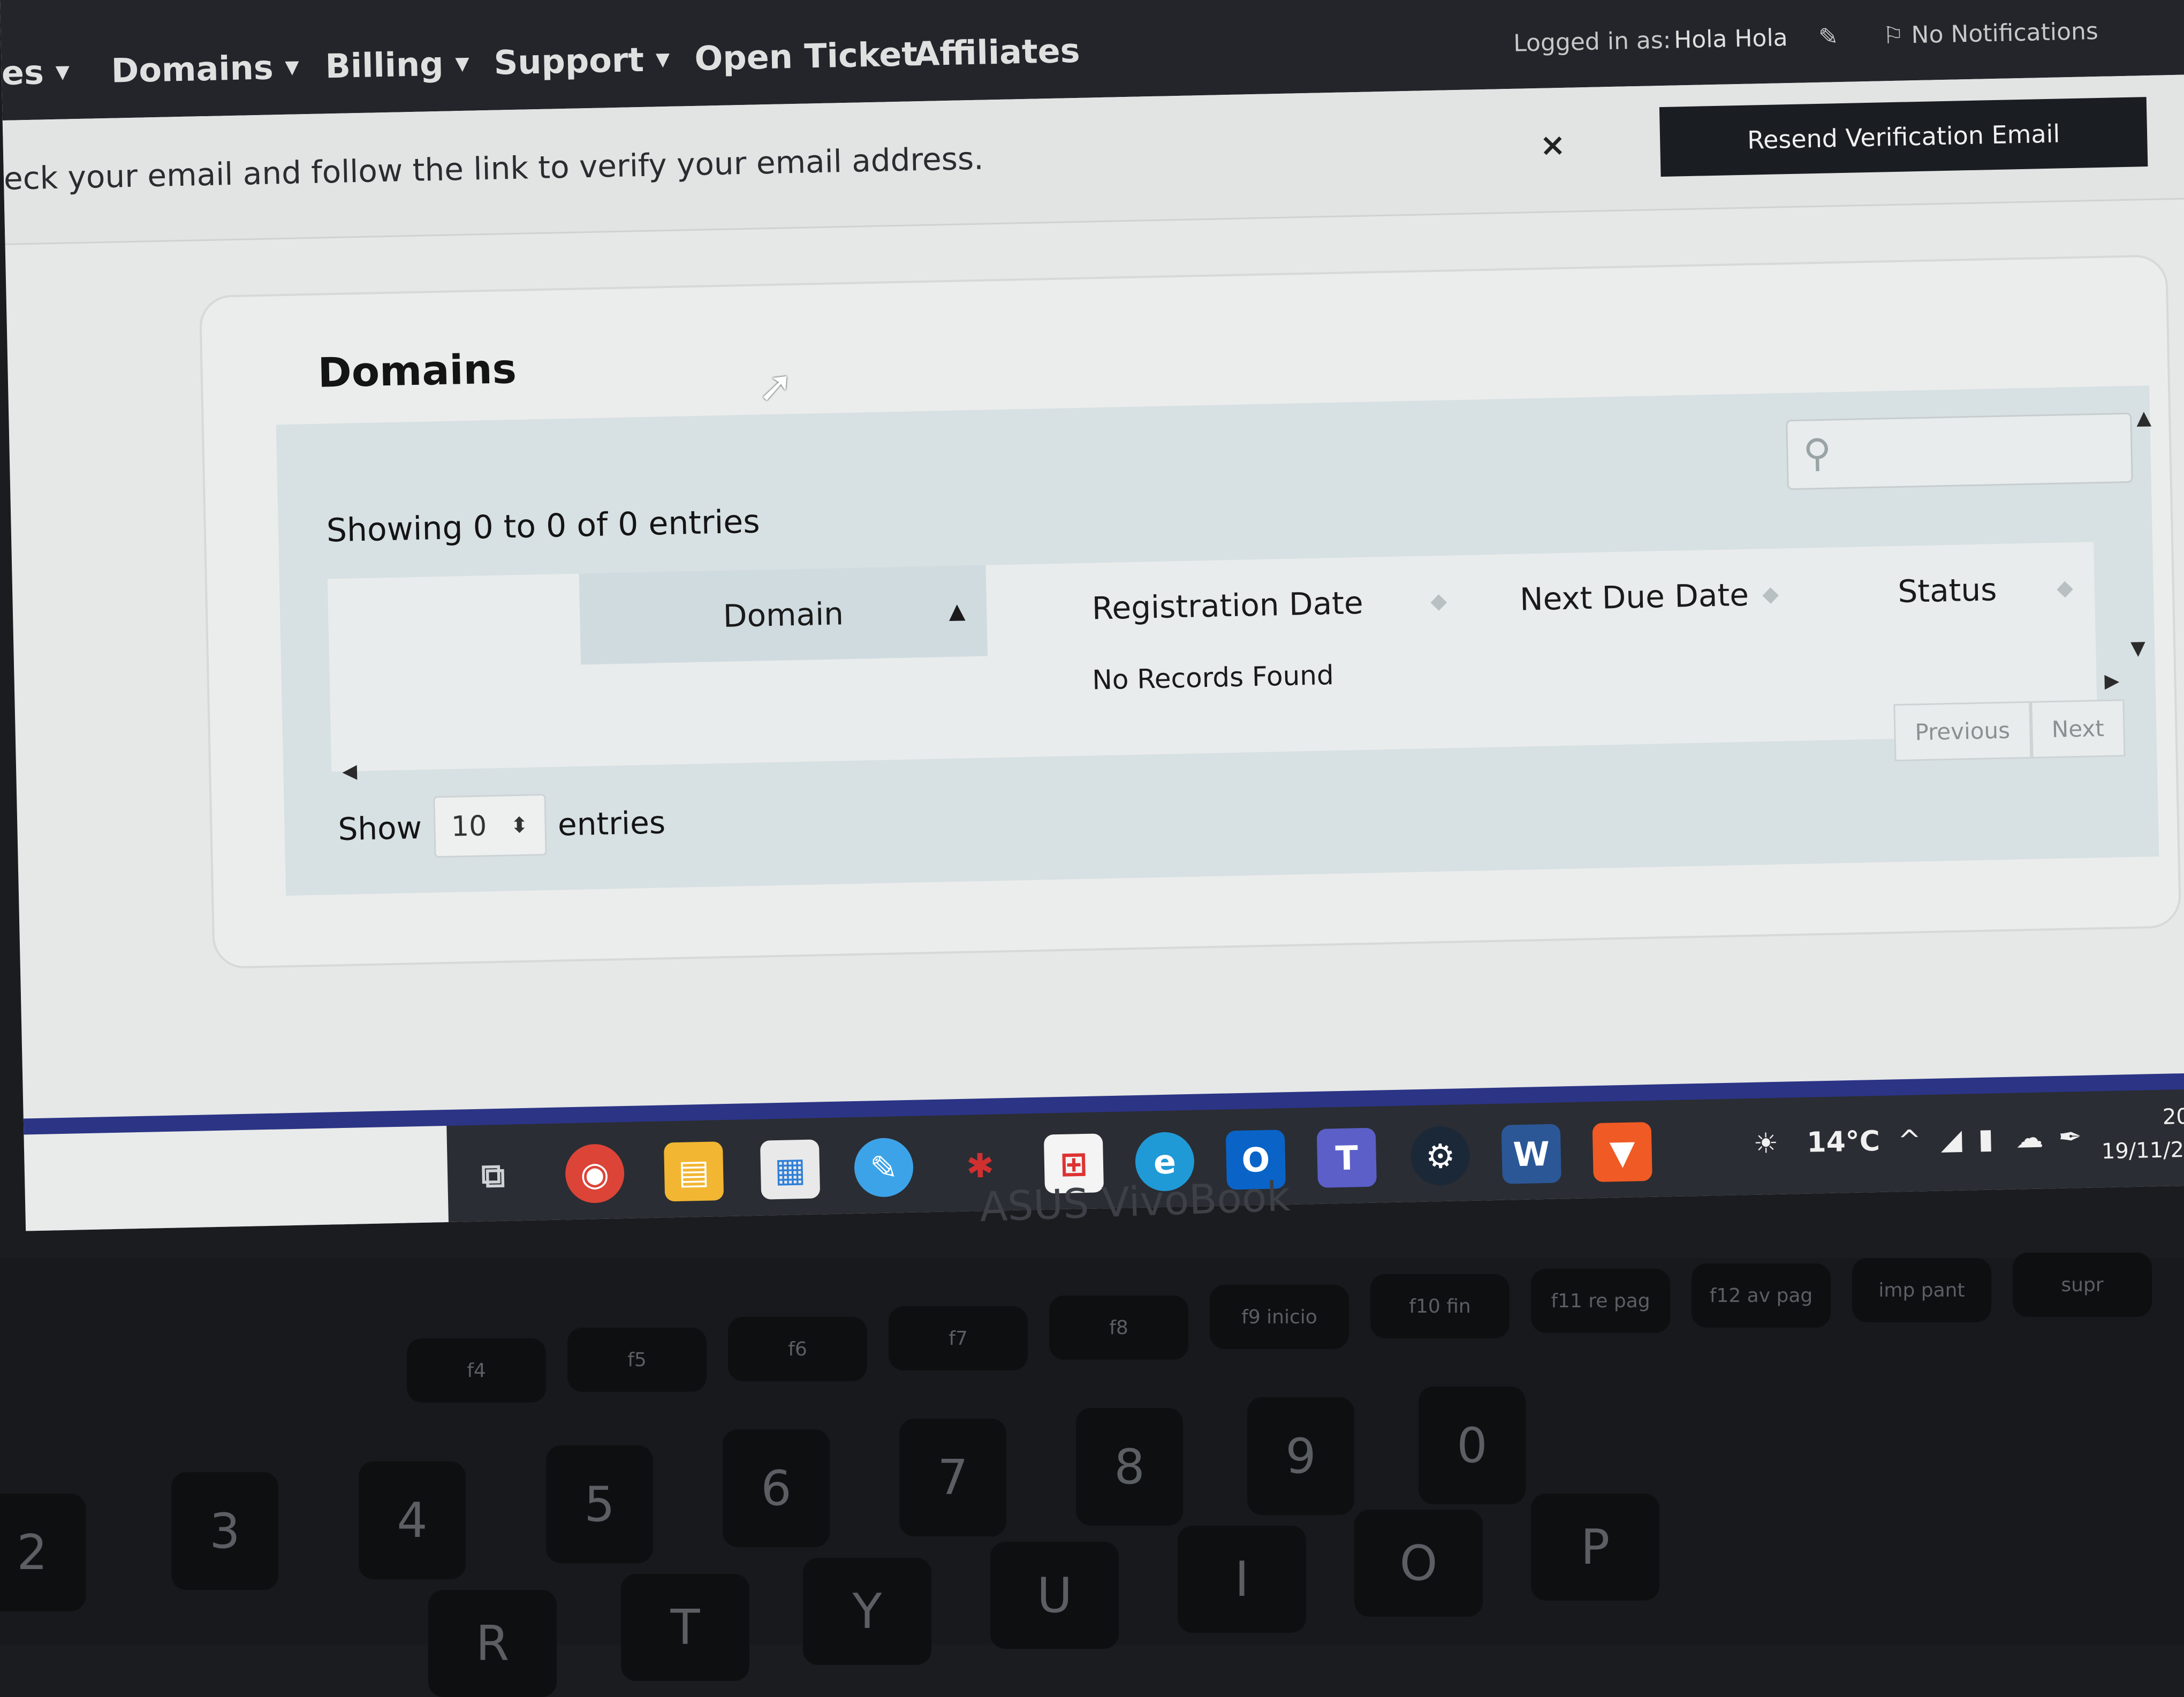 The image size is (2184, 1697). What do you see at coordinates (2112, 681) in the screenshot?
I see `scroll-right-icon: ▶` at bounding box center [2112, 681].